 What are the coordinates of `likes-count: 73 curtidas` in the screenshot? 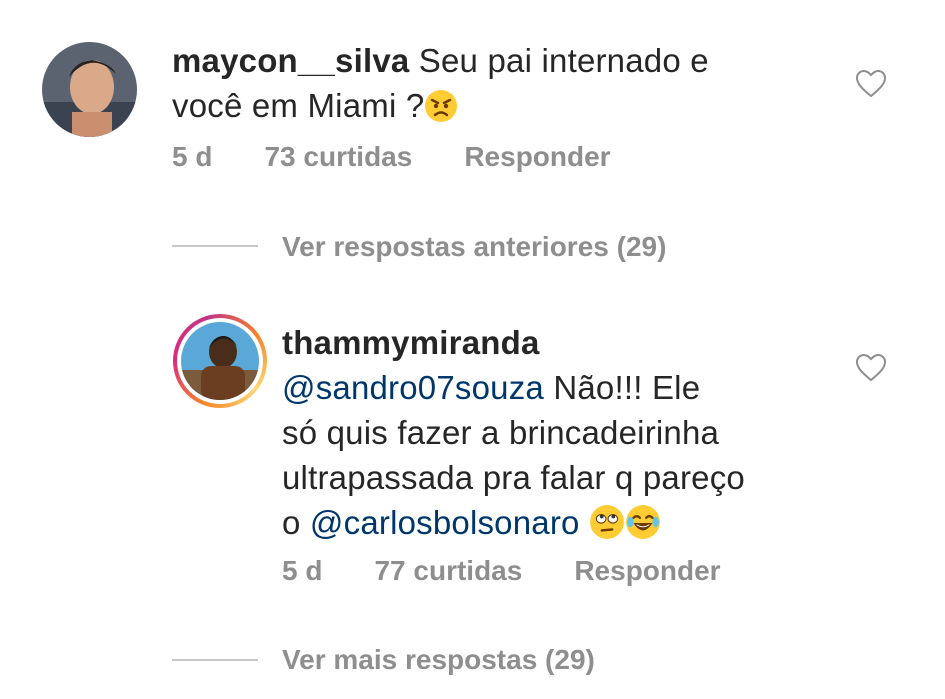 It's located at (338, 156).